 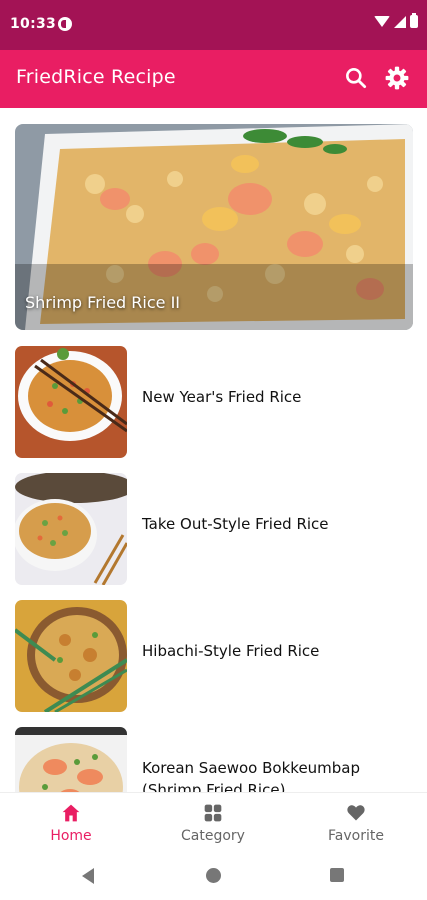 What do you see at coordinates (65, 24) in the screenshot?
I see `dnd-icon` at bounding box center [65, 24].